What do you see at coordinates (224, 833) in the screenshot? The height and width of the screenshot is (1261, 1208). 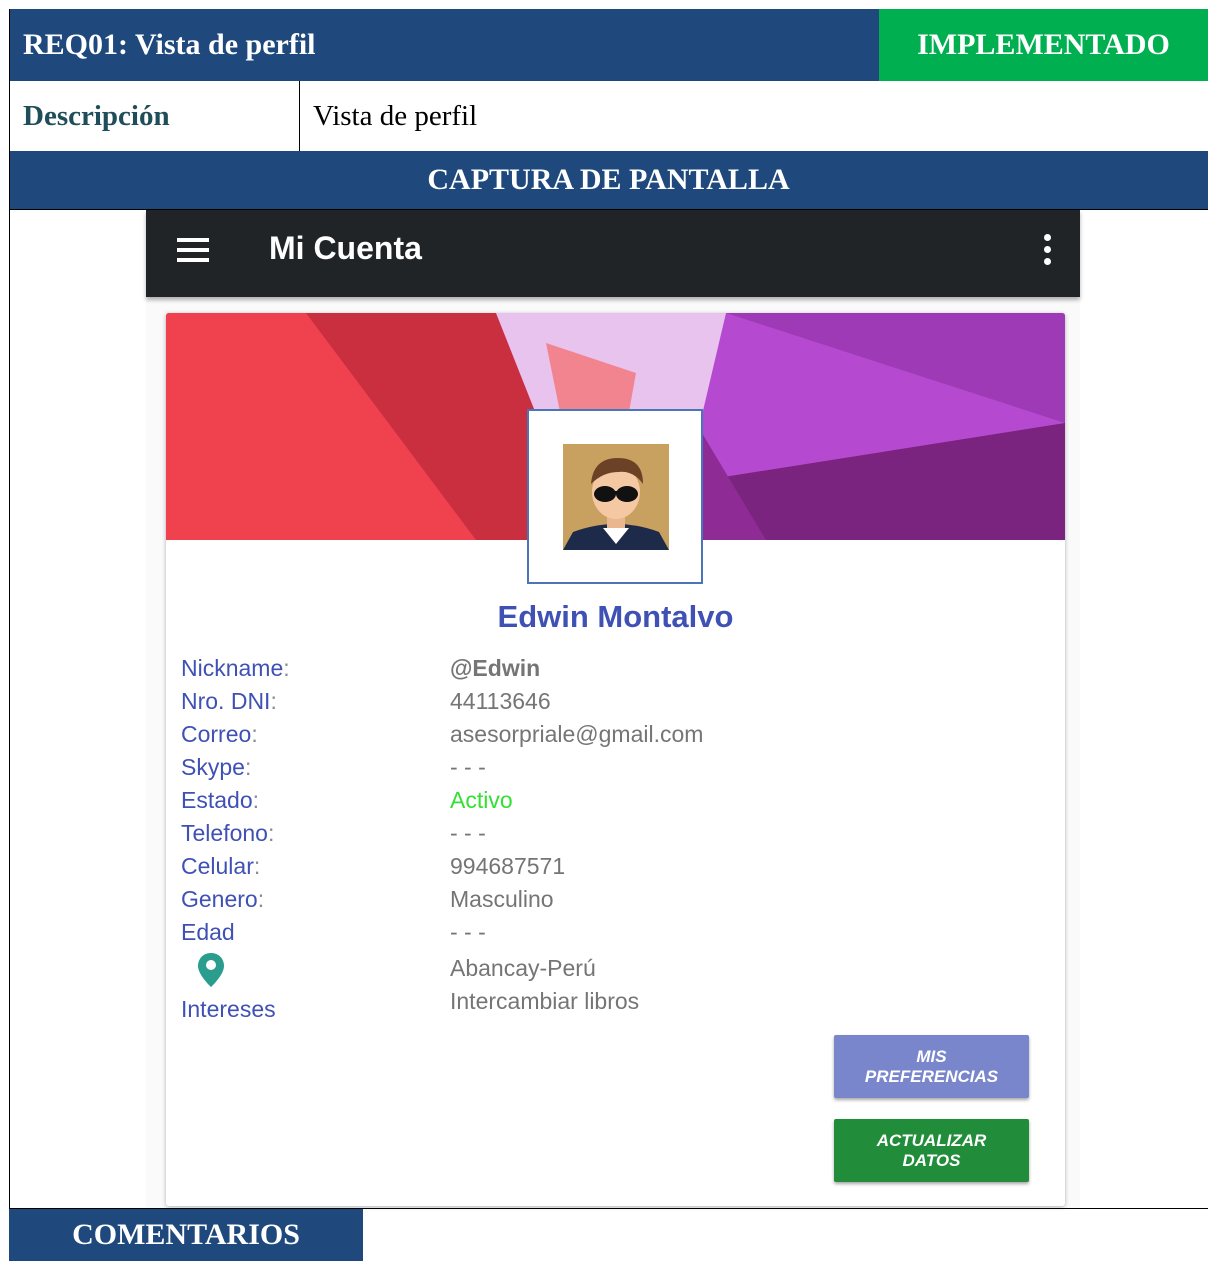 I see `field-label-text: Telefono` at bounding box center [224, 833].